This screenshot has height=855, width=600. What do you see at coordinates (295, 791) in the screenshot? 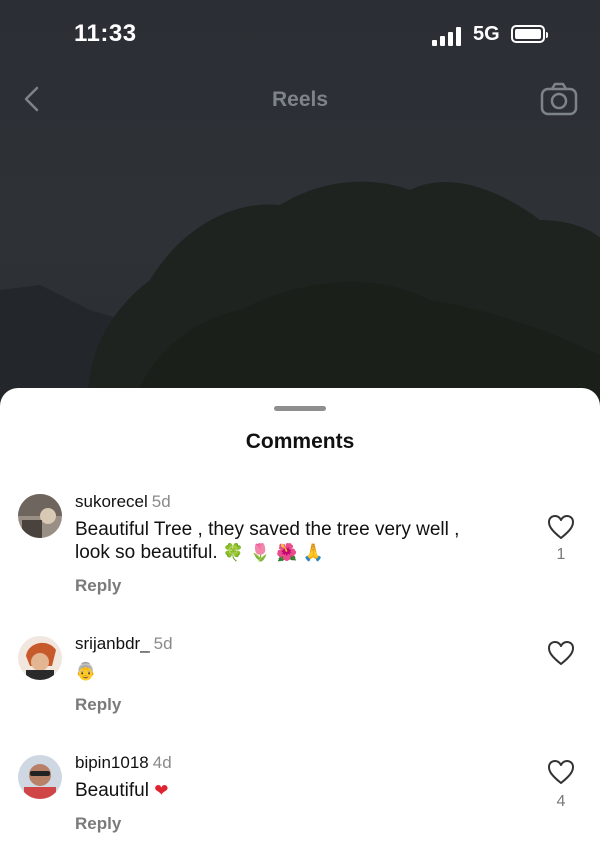
I see `comment-text: Beautiful ❤` at bounding box center [295, 791].